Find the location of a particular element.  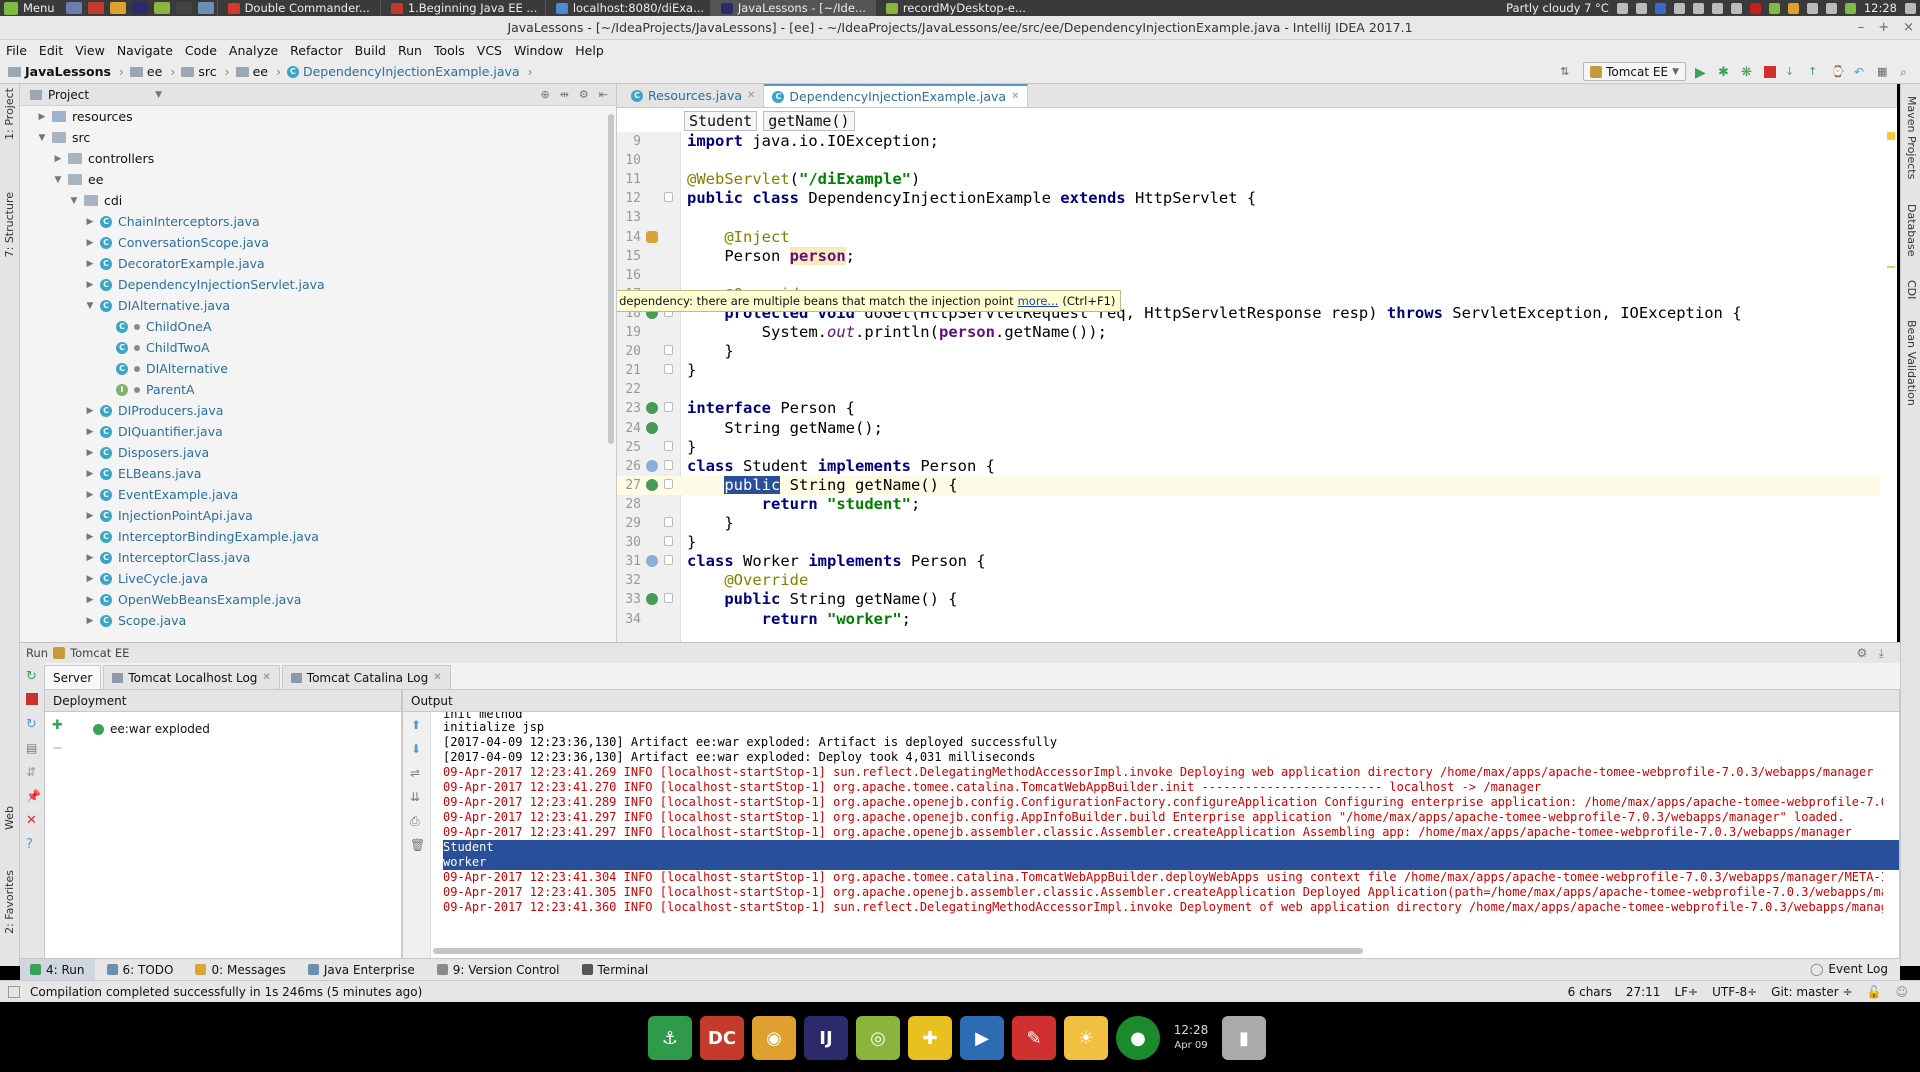

intellij-icon: IJ is located at coordinates (826, 1038).